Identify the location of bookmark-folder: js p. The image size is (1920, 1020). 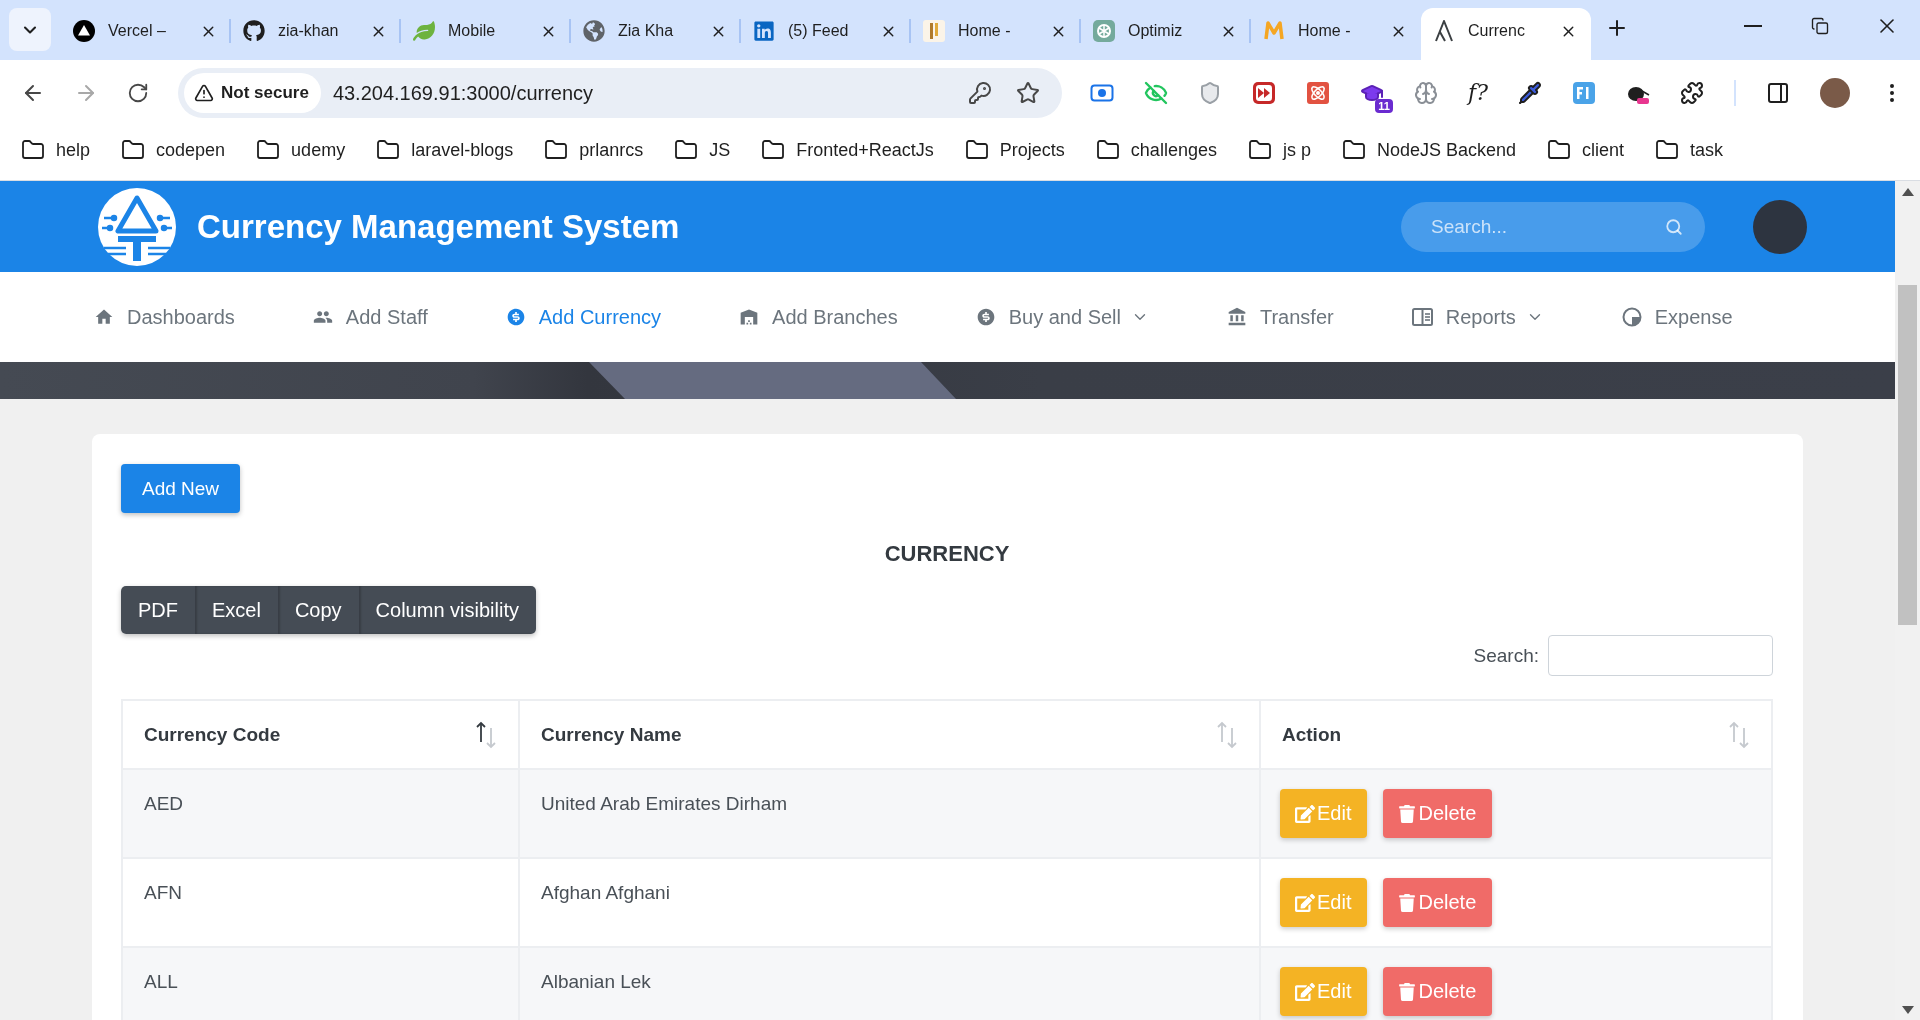
(1279, 150).